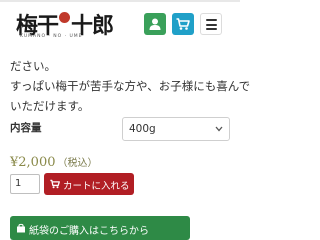 This screenshot has height=240, width=320. What do you see at coordinates (51, 36) in the screenshot?
I see `logo-subtitle: KUMANO · NO · UME` at bounding box center [51, 36].